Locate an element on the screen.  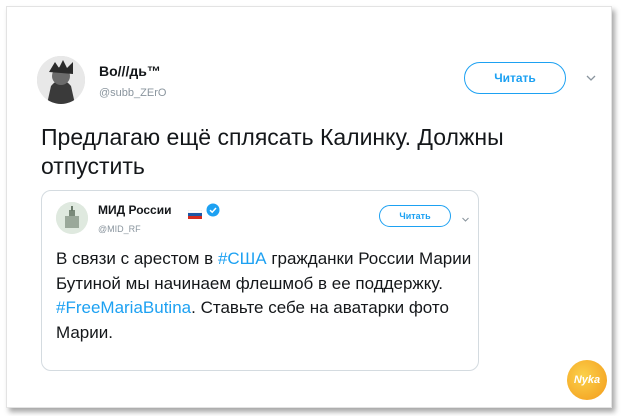
quoted-chevron-down-icon is located at coordinates (465, 216).